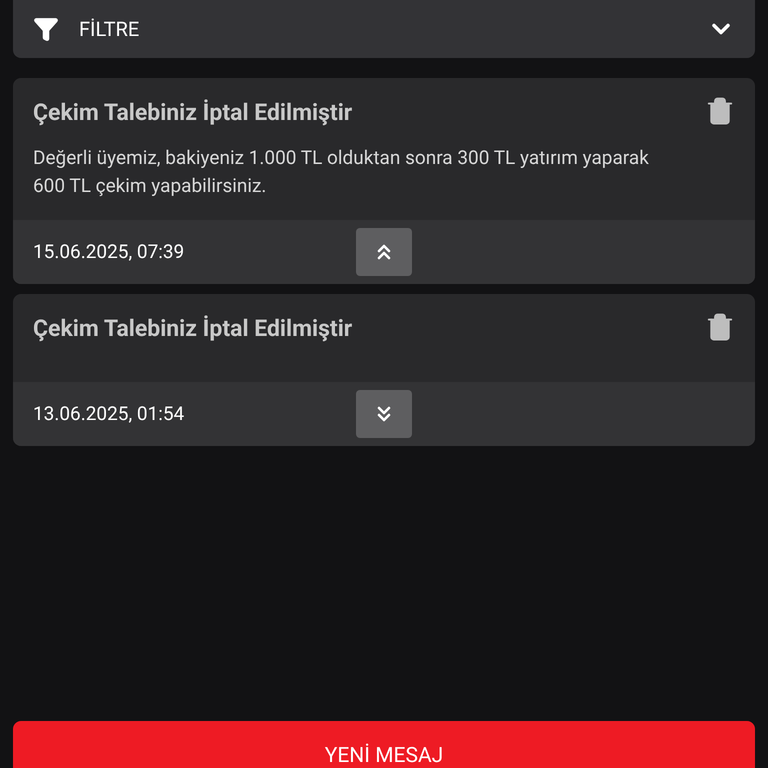  What do you see at coordinates (384, 744) in the screenshot?
I see `new-message-button: YENİ MESAJ` at bounding box center [384, 744].